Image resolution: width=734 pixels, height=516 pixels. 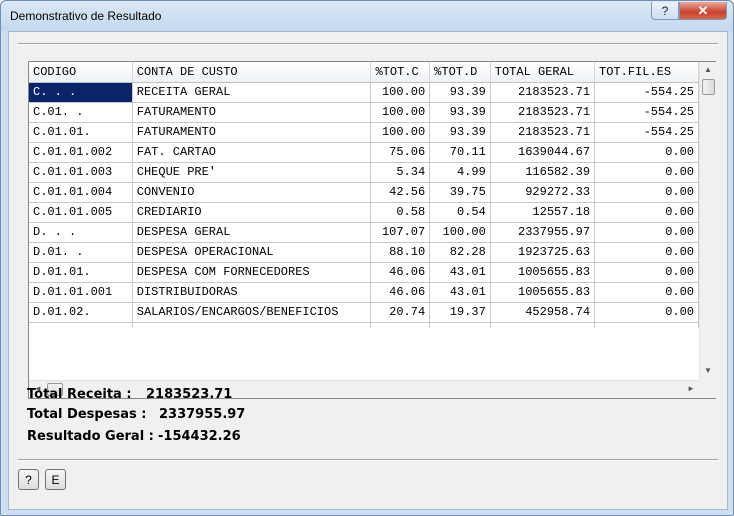 I want to click on cell-conta: FAT. CARTAO, so click(x=252, y=152).